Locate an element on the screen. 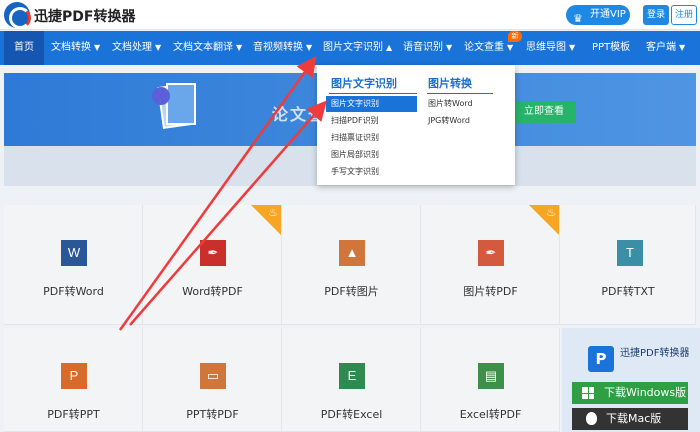 The height and width of the screenshot is (432, 700). register-button: 注册 is located at coordinates (684, 15).